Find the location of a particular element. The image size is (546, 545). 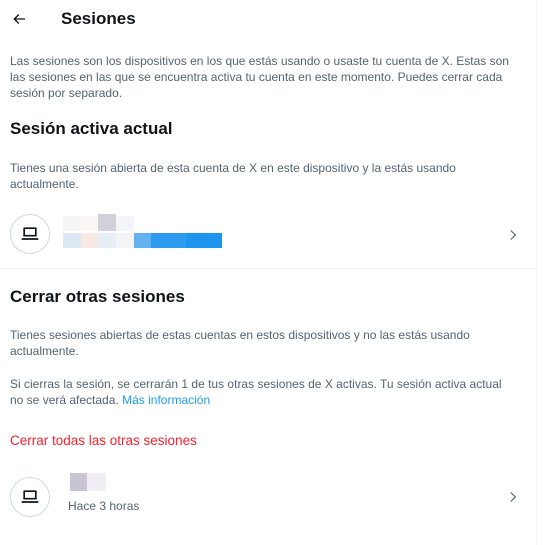

other-session-device-row: Hace 3 horas is located at coordinates (268, 497).